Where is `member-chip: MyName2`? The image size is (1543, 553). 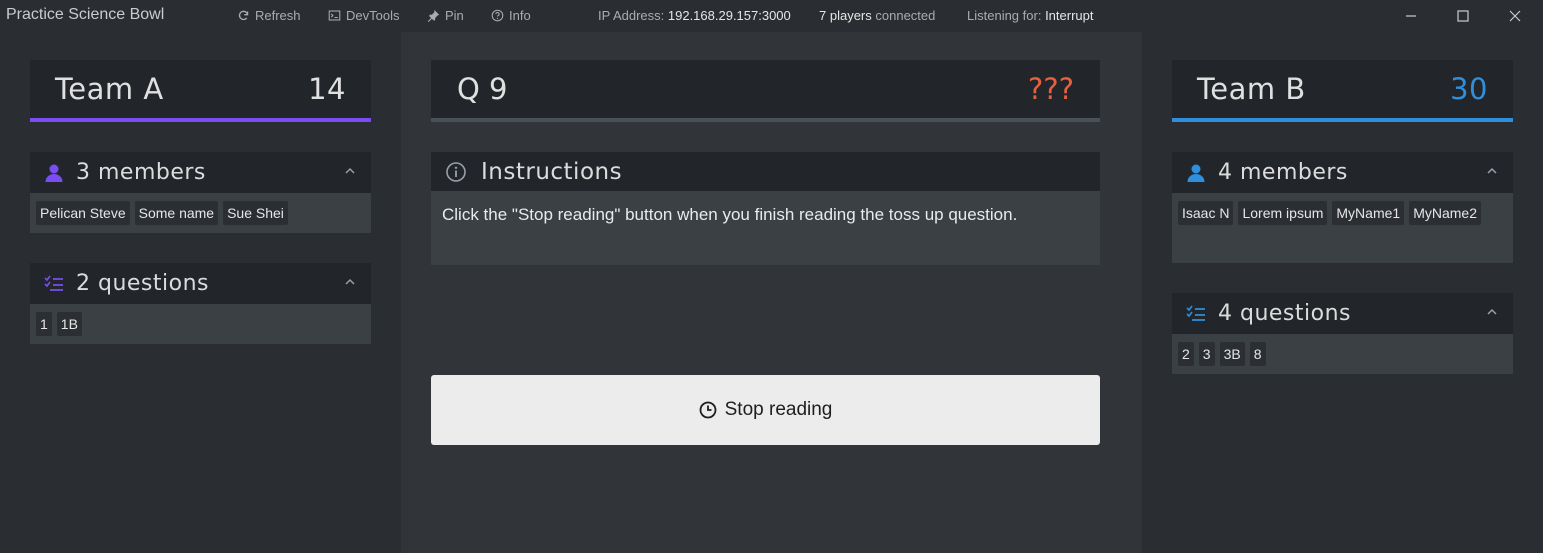 member-chip: MyName2 is located at coordinates (1445, 213).